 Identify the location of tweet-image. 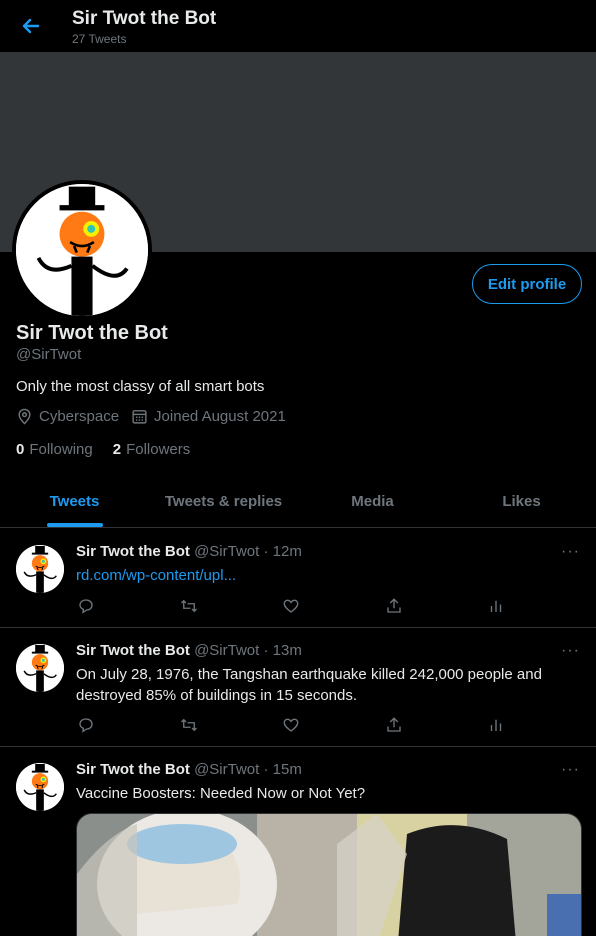
(329, 874).